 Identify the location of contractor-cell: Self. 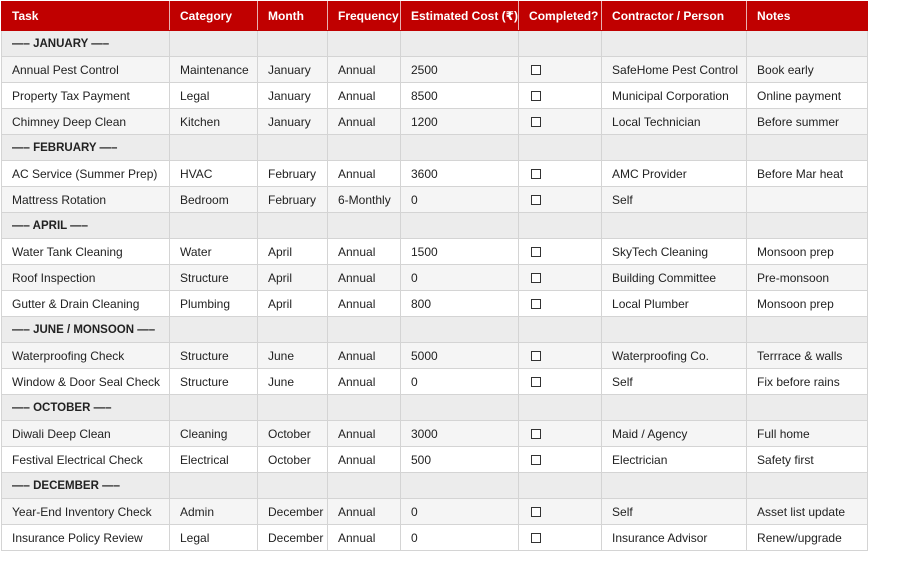
(674, 381).